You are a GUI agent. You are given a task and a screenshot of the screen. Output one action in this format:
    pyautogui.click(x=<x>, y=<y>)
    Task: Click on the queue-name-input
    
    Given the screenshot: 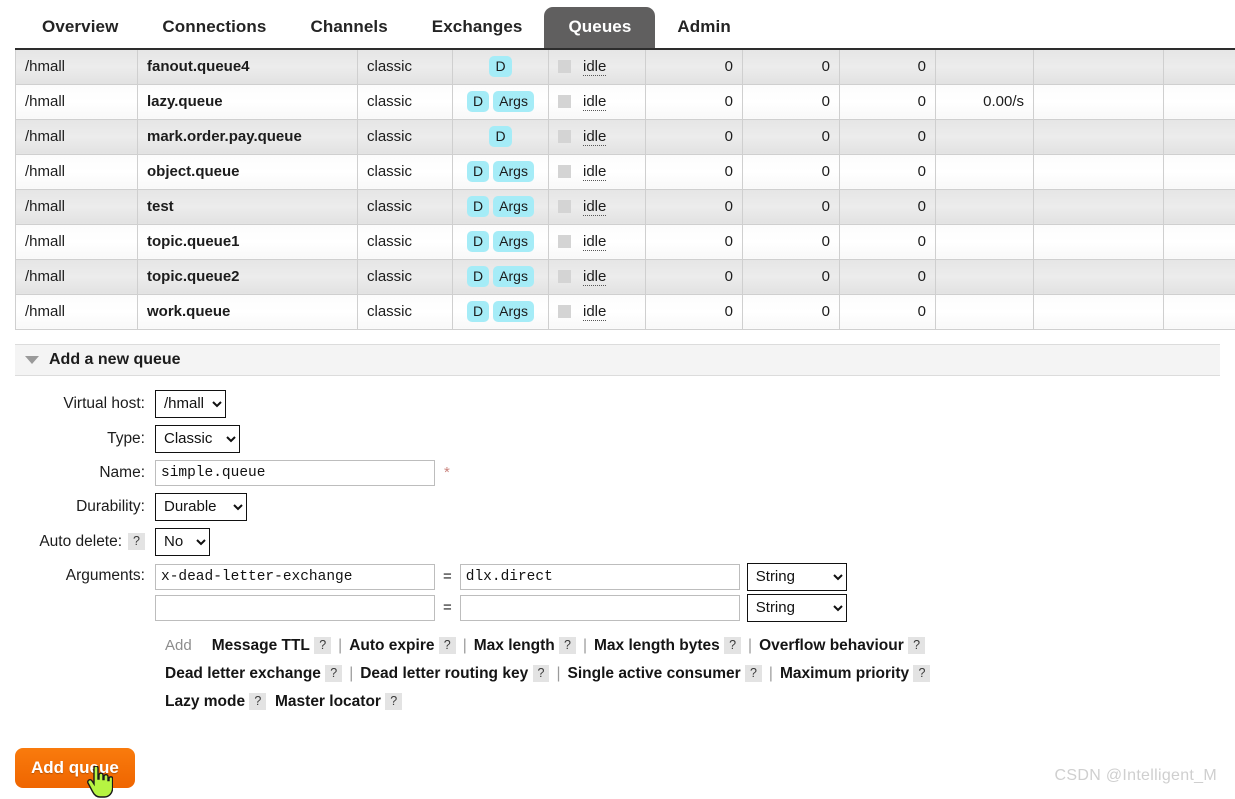 What is the action you would take?
    pyautogui.click(x=295, y=472)
    